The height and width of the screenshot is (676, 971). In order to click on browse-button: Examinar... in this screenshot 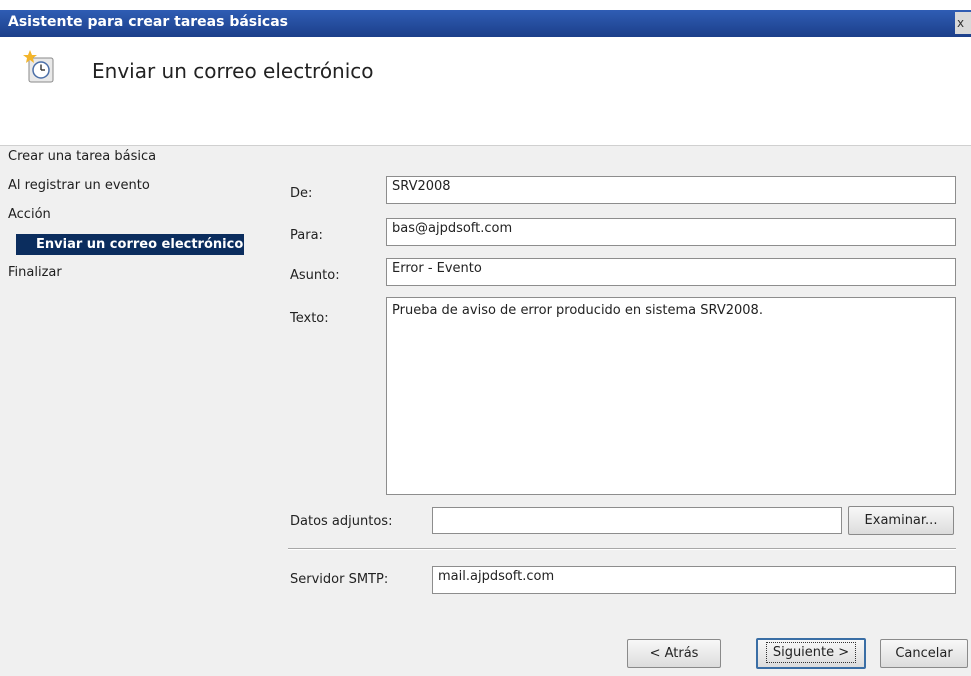, I will do `click(901, 520)`.